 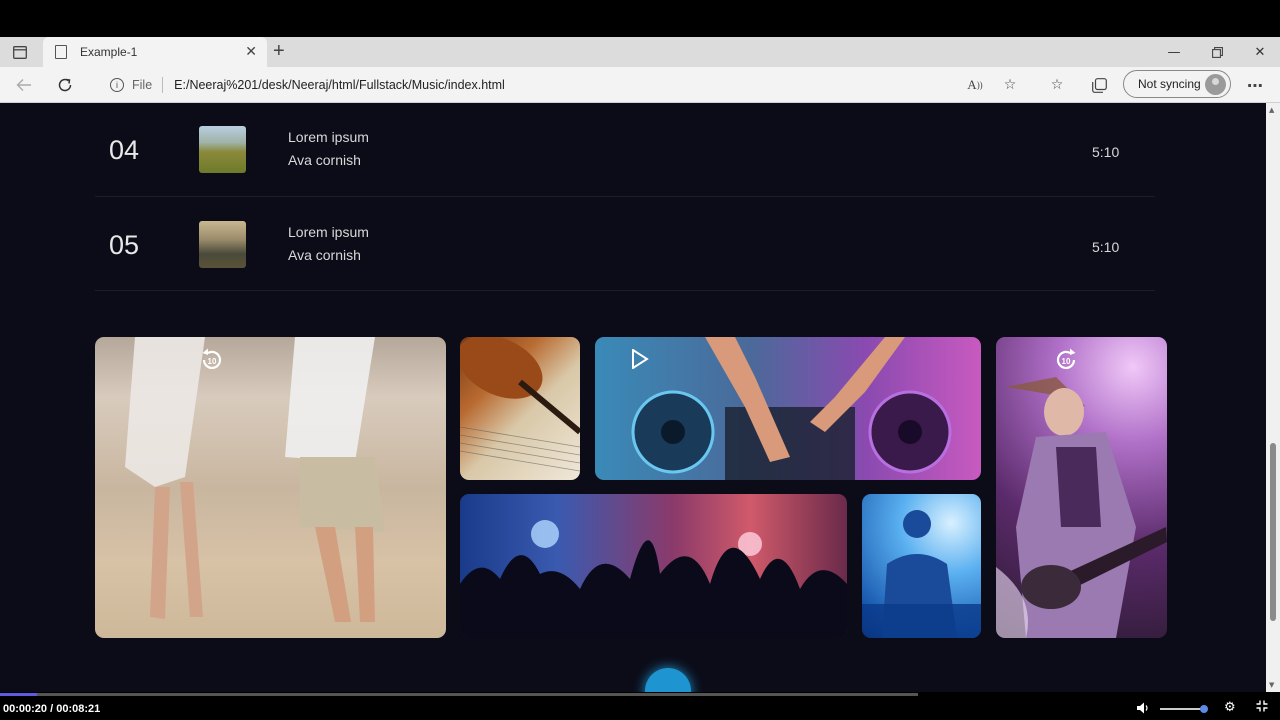 I want to click on current-time: 00:00:20, so click(x=25, y=709).